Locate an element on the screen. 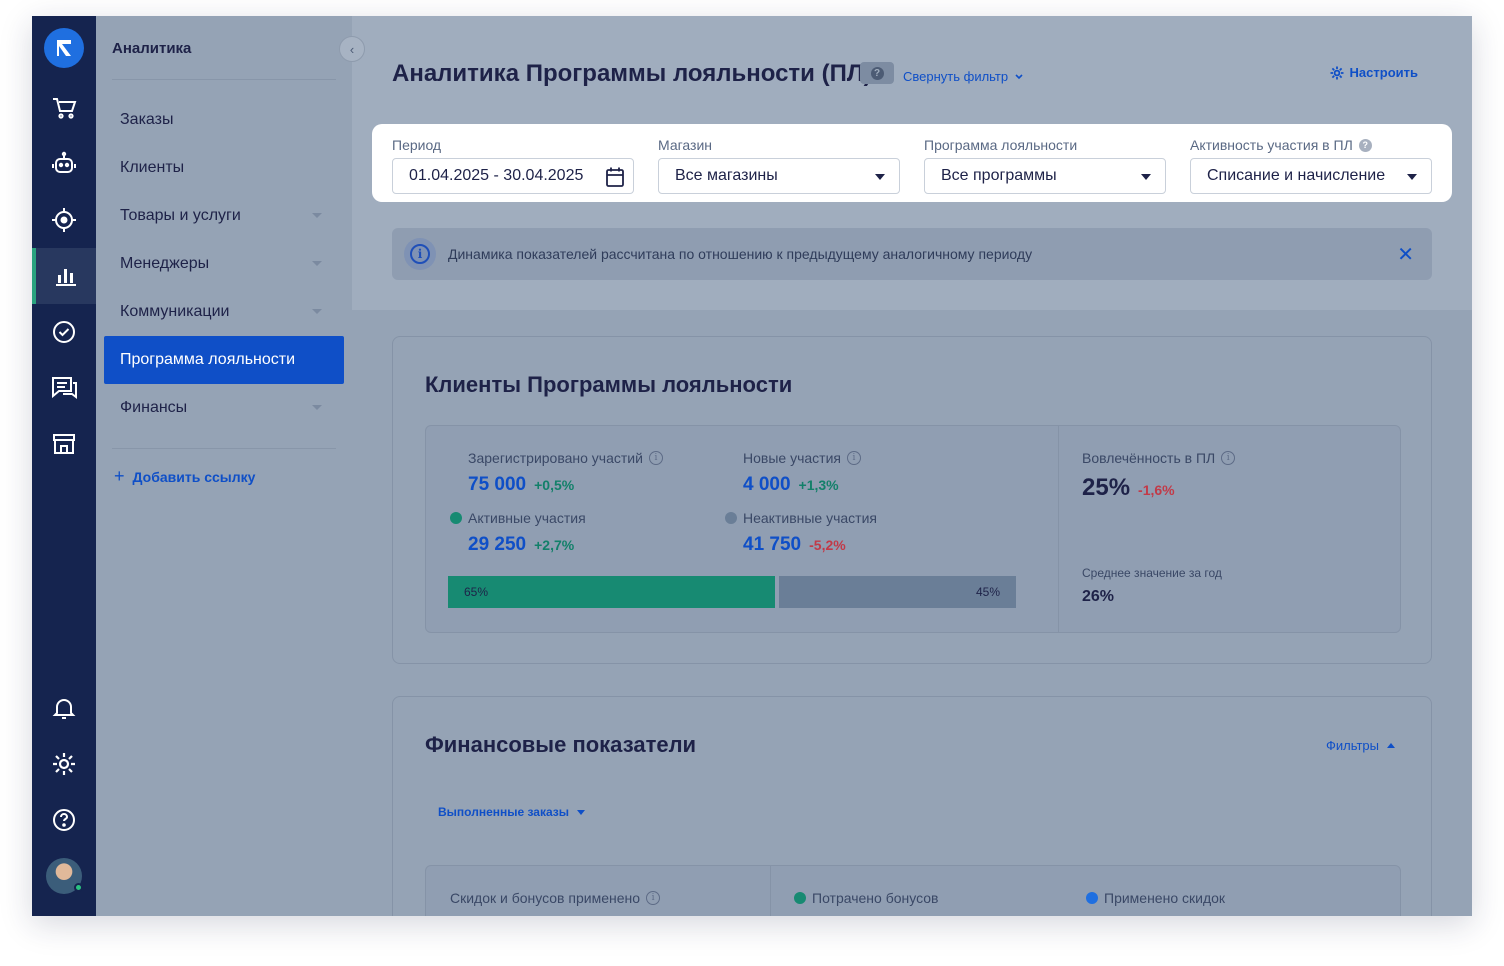 The height and width of the screenshot is (966, 1504). page-title: Аналитика Программы лояльности (ПЛ) is located at coordinates (632, 73).